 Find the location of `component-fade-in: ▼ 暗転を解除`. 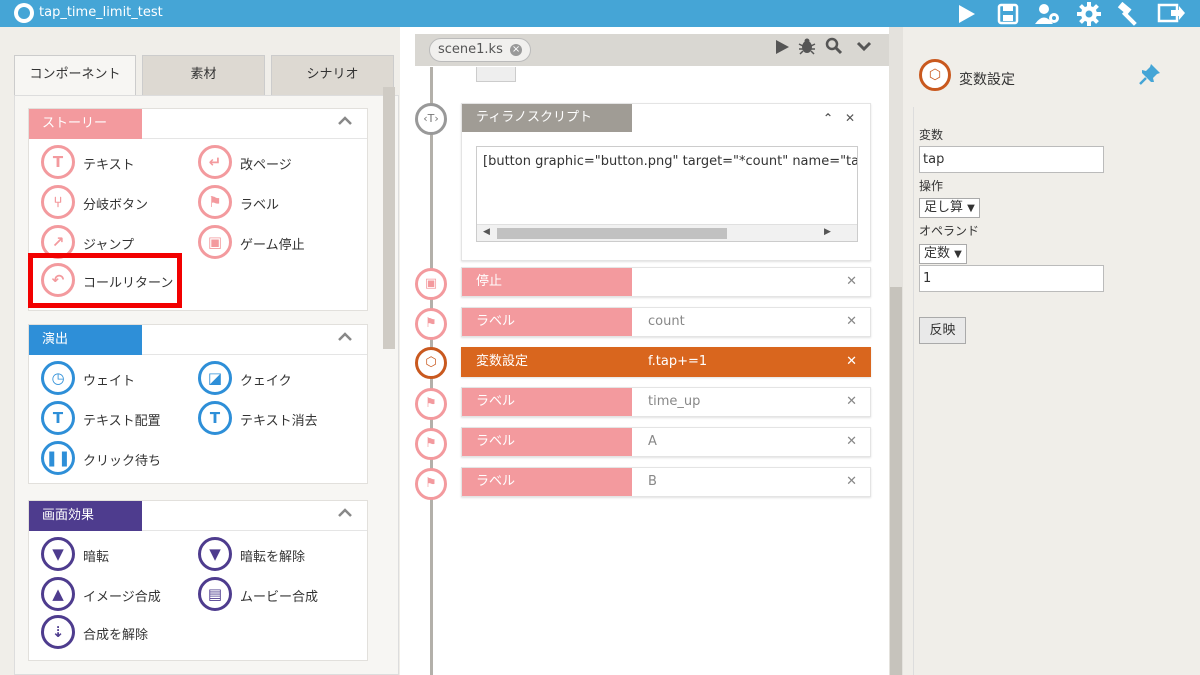

component-fade-in: ▼ 暗転を解除 is located at coordinates (273, 555).